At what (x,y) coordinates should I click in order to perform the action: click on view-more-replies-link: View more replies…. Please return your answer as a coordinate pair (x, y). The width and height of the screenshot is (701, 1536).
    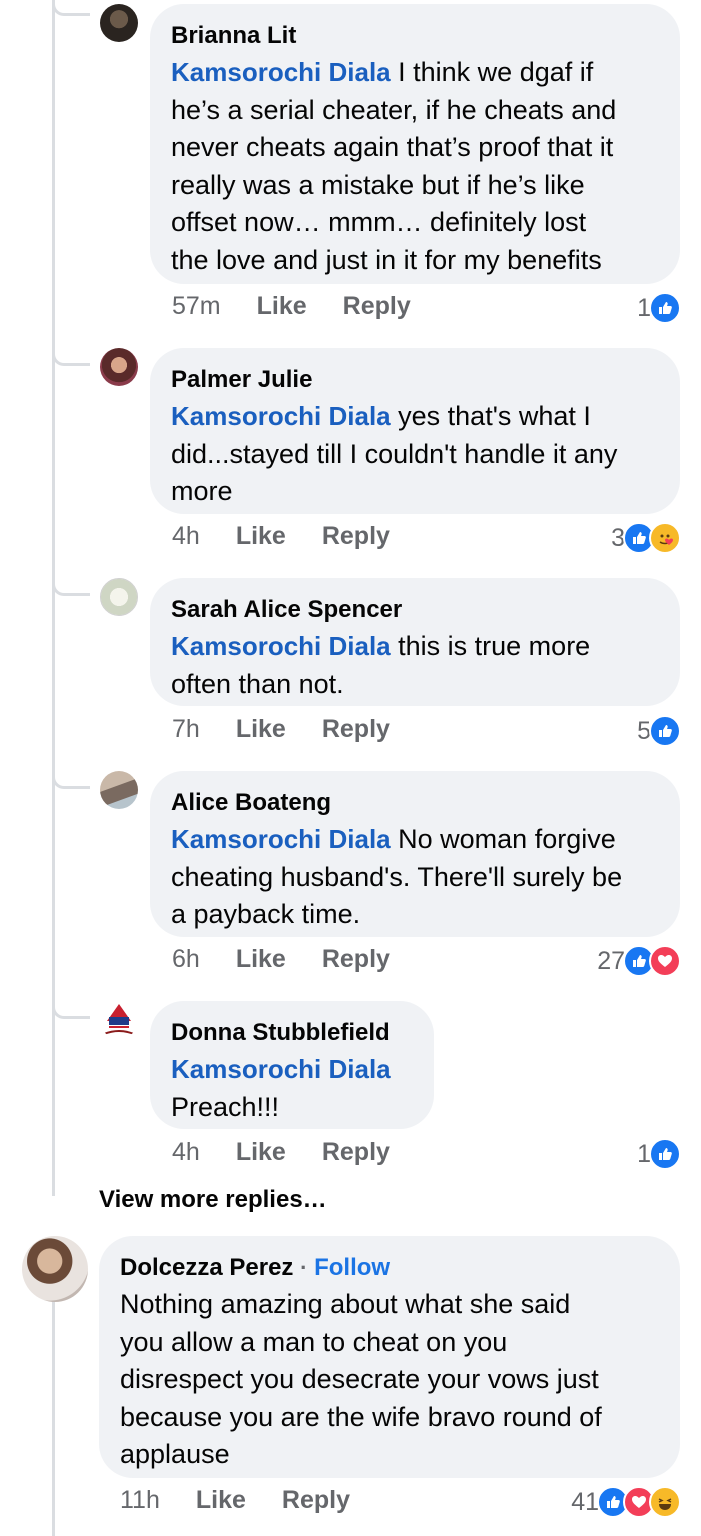
    Looking at the image, I should click on (213, 1200).